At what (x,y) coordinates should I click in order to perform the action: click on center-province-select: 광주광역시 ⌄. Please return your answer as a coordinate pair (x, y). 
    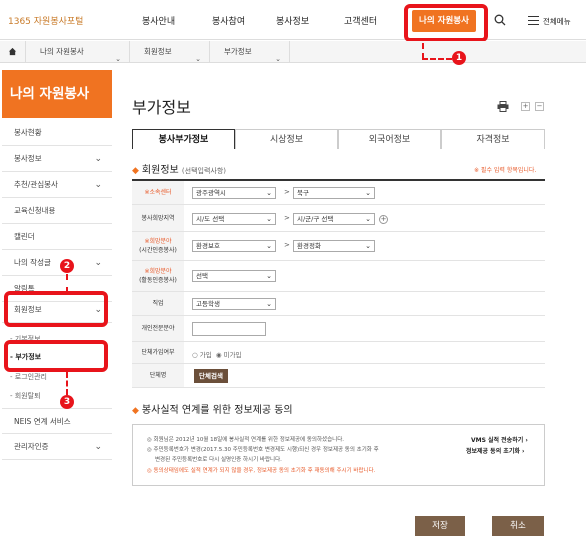
    Looking at the image, I should click on (234, 193).